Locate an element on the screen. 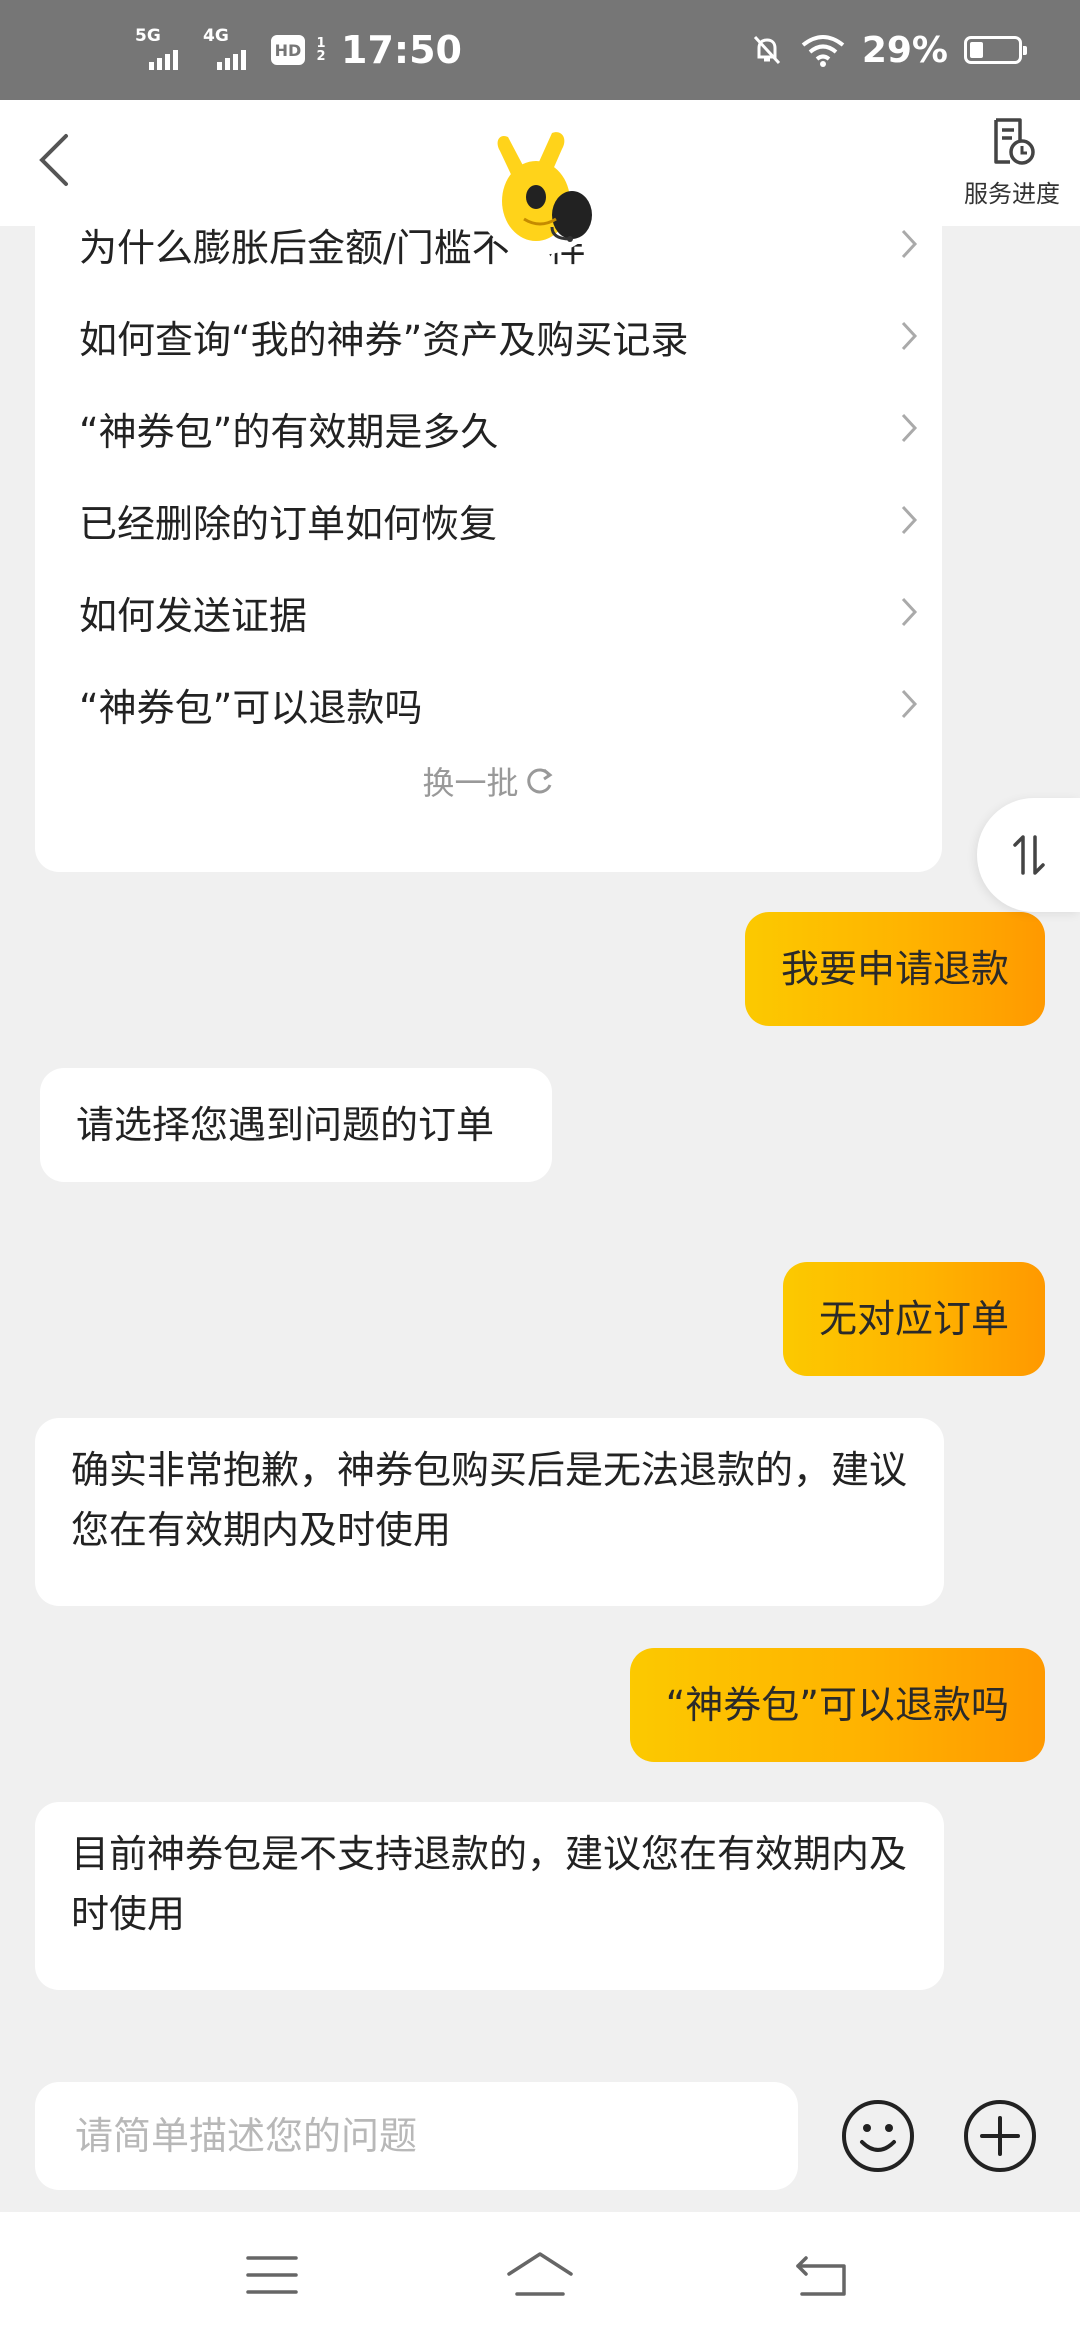 The width and height of the screenshot is (1080, 2340). service-progress-icon is located at coordinates (1014, 141).